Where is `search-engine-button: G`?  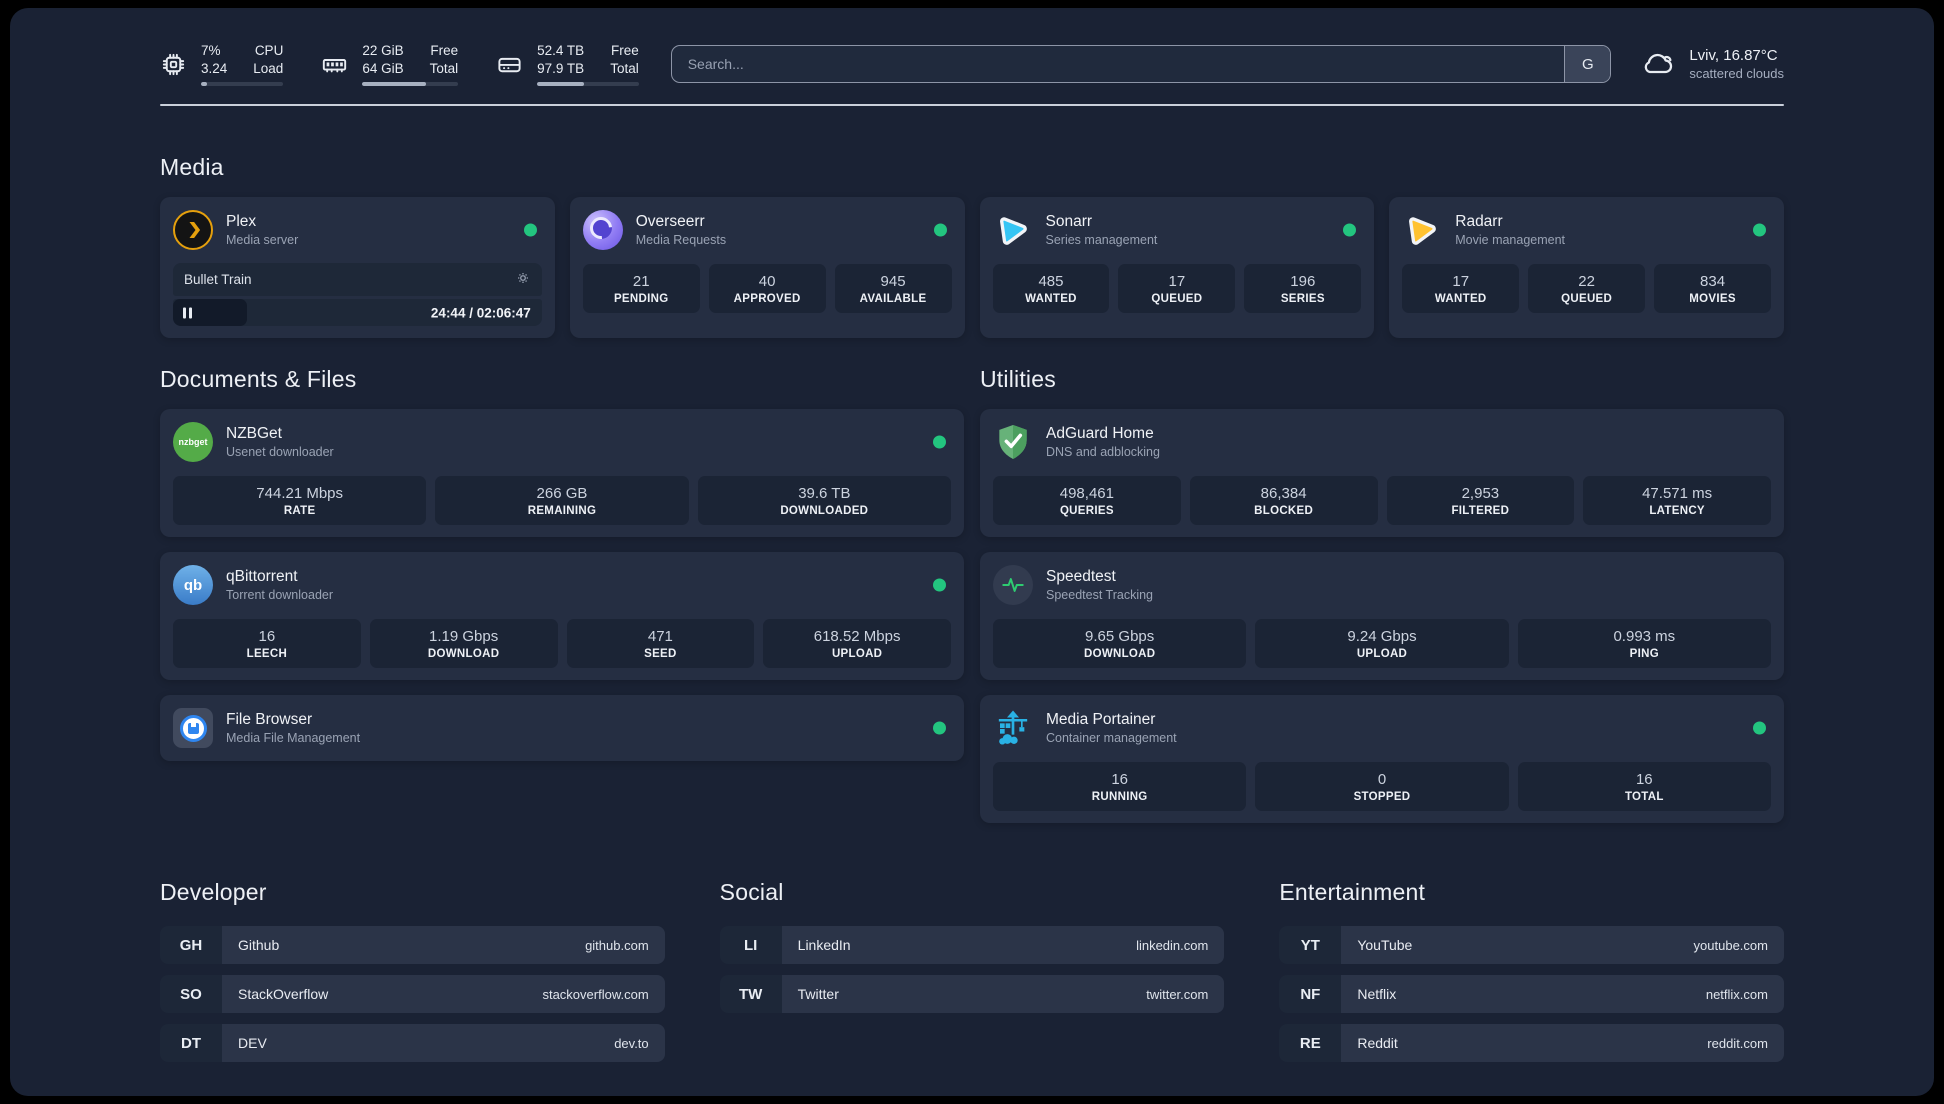
search-engine-button: G is located at coordinates (1587, 64).